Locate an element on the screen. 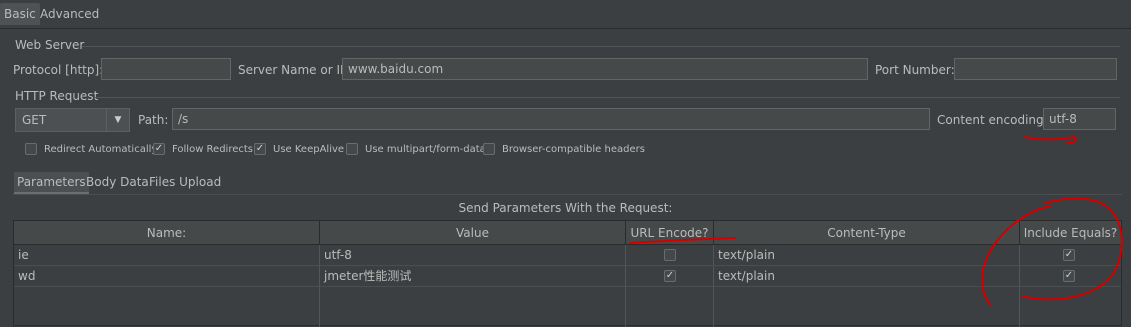 Image resolution: width=1131 pixels, height=327 pixels. use-keepalive-label: Use KeepAlive is located at coordinates (309, 149).